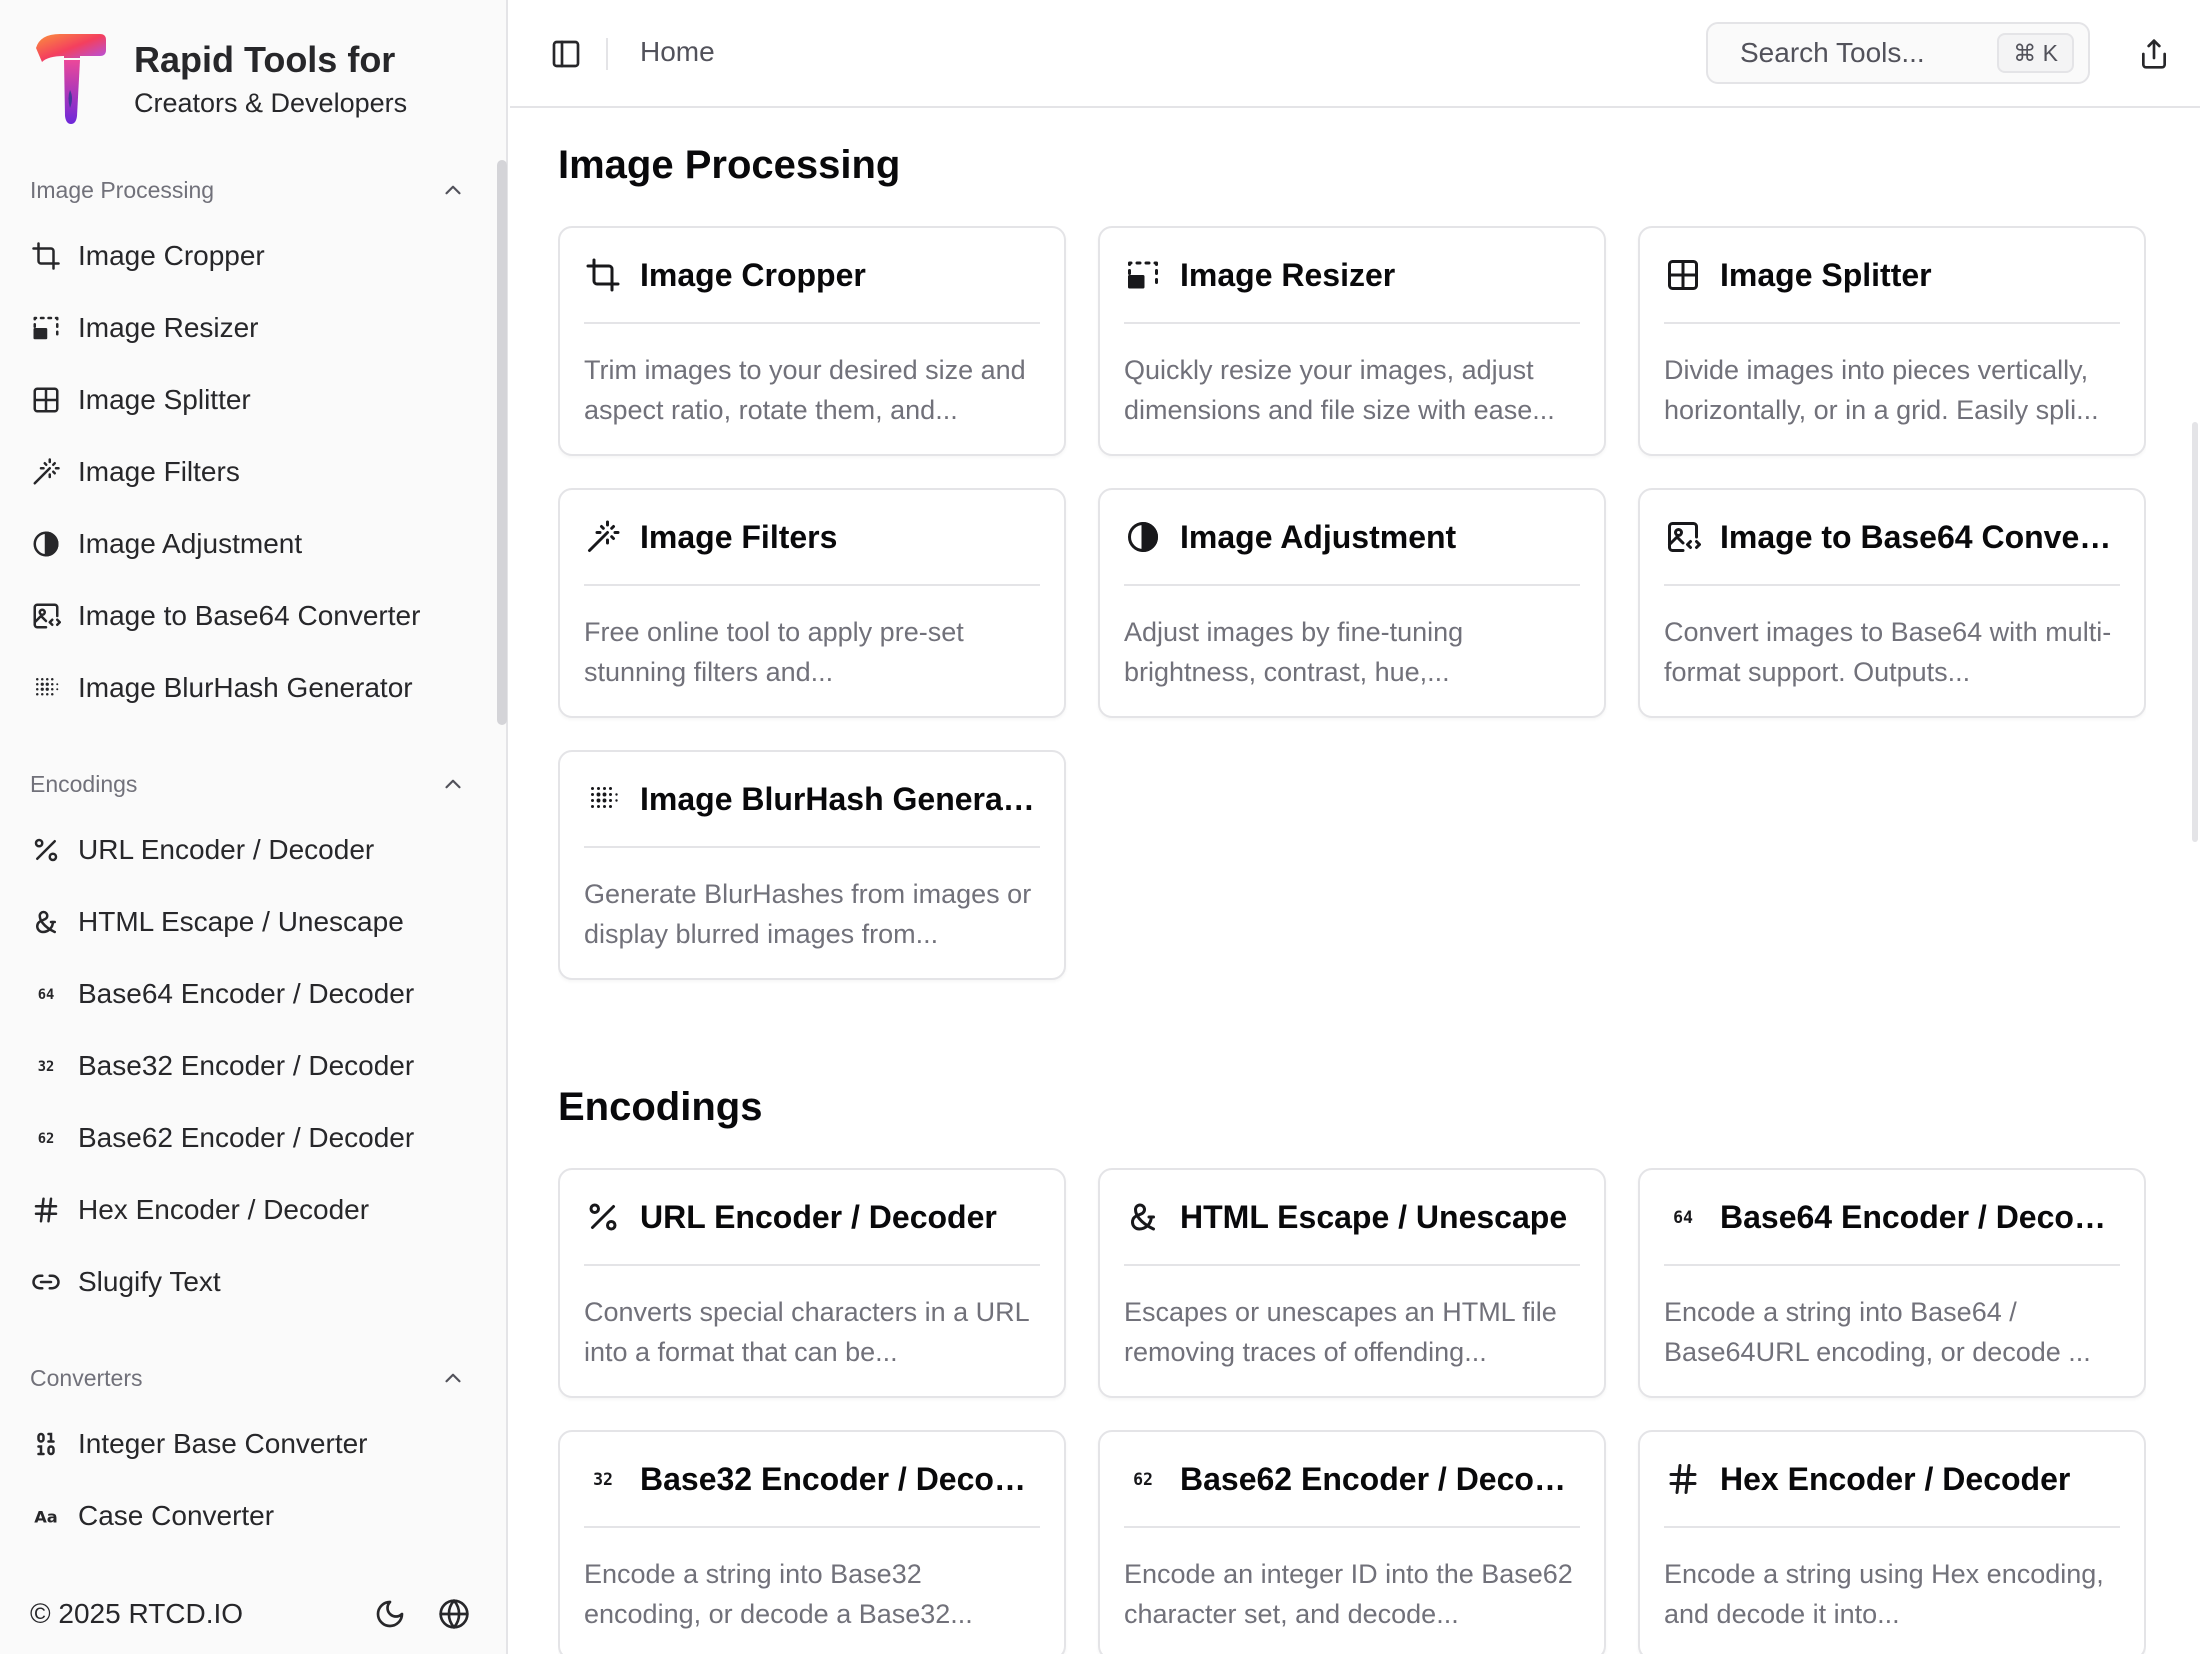  Describe the element at coordinates (242, 1510) in the screenshot. I see `sidebar-item-case-converter: Aa Case Converter` at that location.